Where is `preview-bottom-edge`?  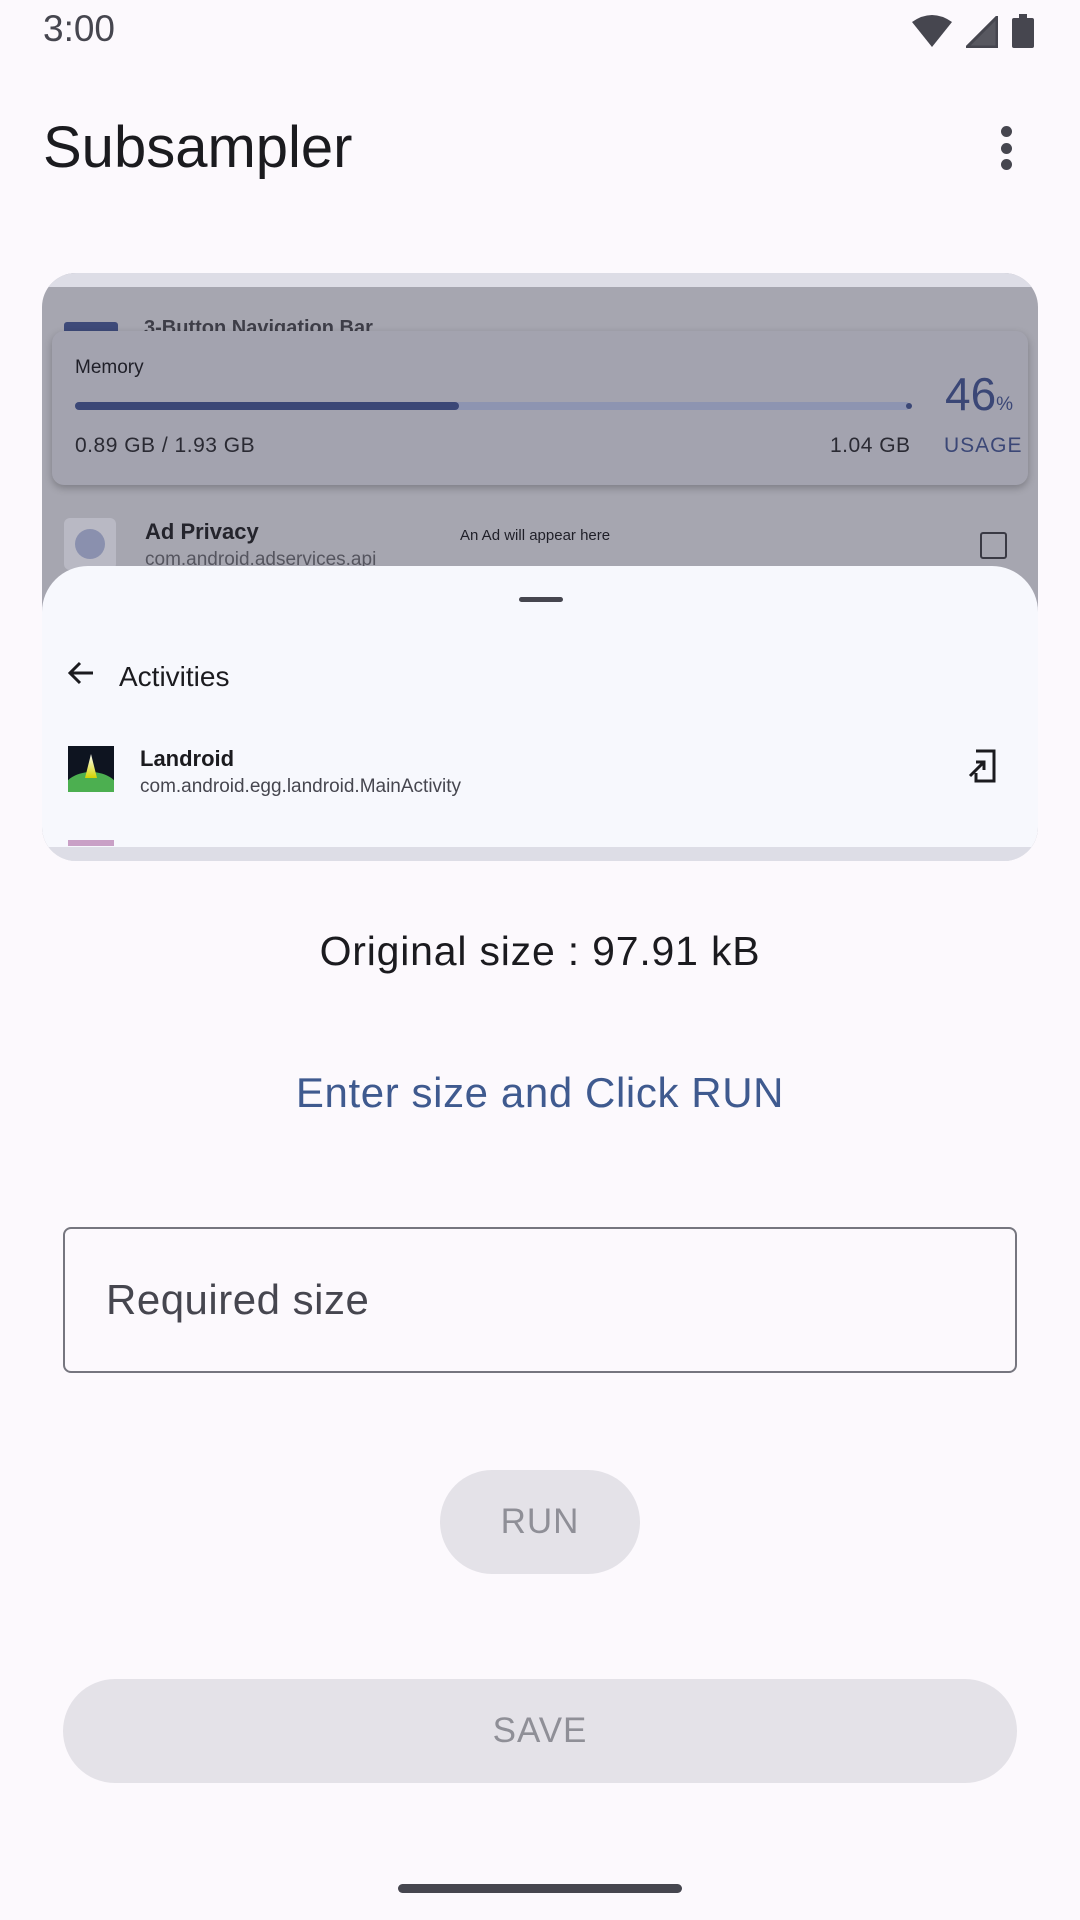
preview-bottom-edge is located at coordinates (540, 854).